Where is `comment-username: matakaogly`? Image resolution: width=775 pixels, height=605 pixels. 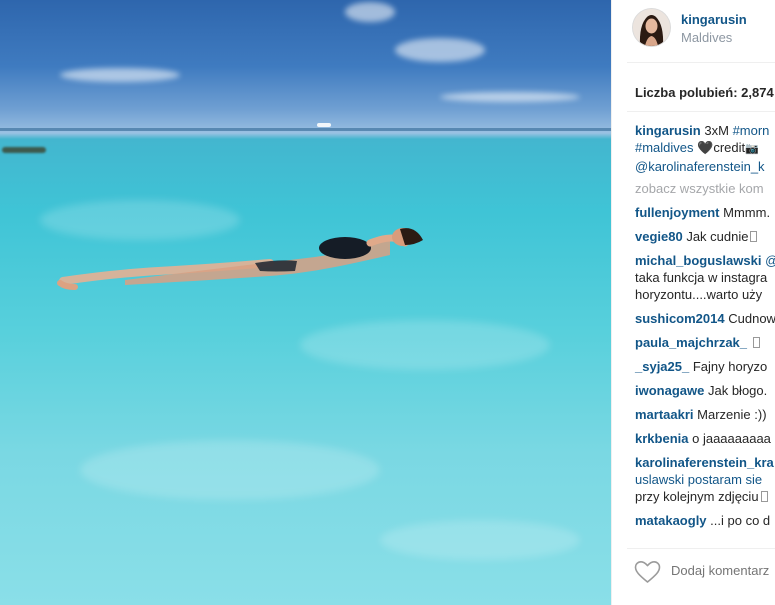
comment-username: matakaogly is located at coordinates (671, 520).